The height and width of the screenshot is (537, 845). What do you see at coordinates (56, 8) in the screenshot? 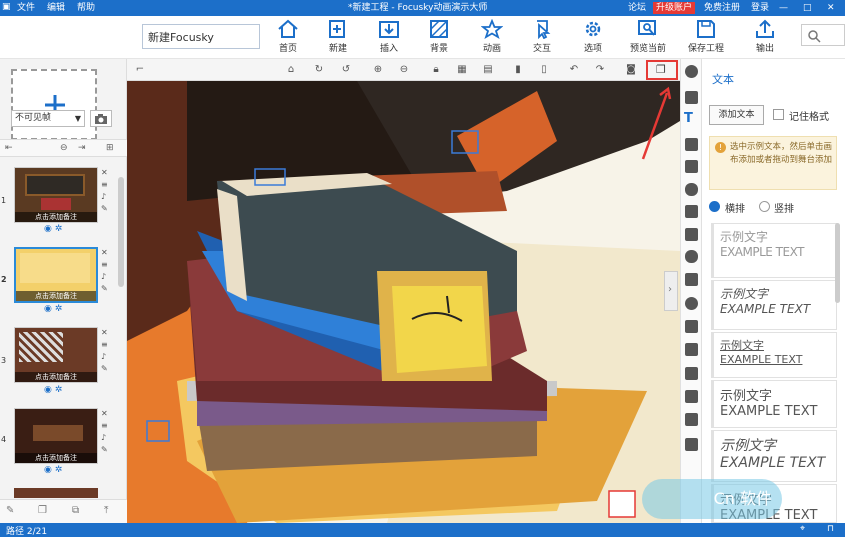
I see `menu-edit: 编辑` at bounding box center [56, 8].